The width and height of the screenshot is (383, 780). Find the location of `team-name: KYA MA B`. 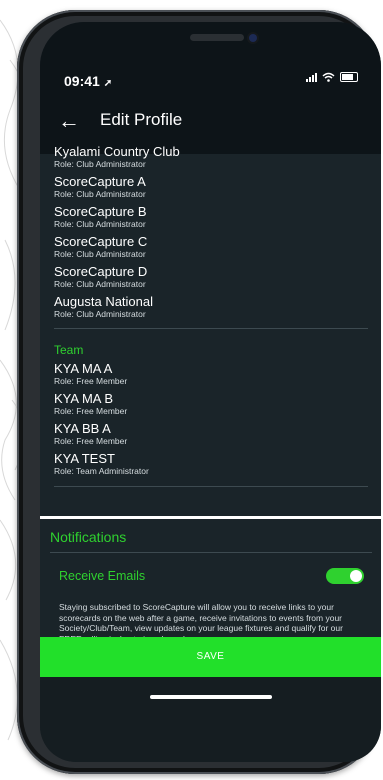

team-name: KYA MA B is located at coordinates (84, 398).